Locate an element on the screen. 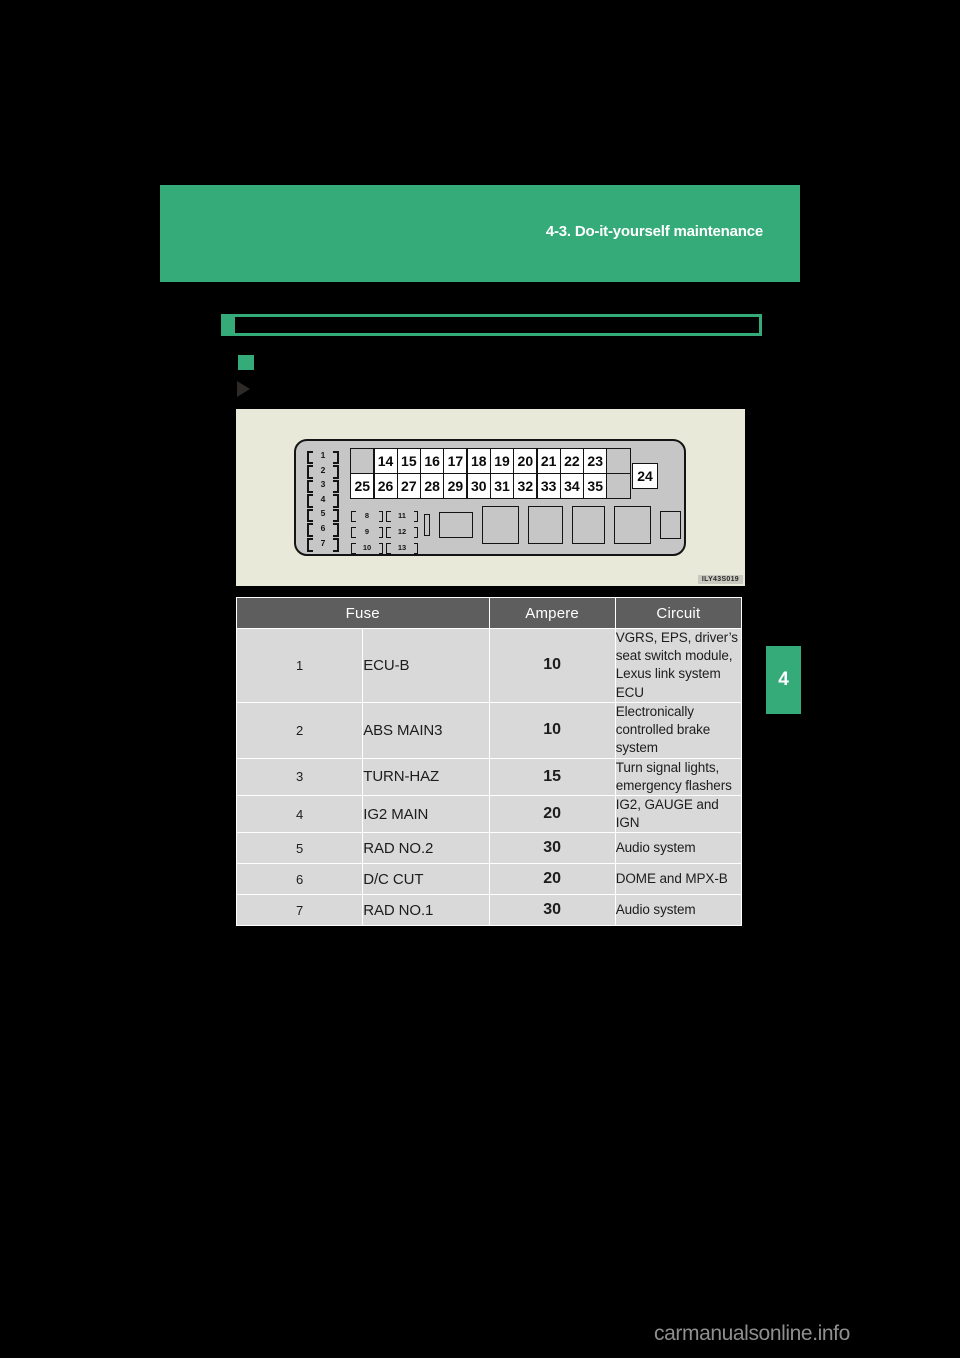 The width and height of the screenshot is (960, 1358). fuse-cell-23: 23 is located at coordinates (595, 461).